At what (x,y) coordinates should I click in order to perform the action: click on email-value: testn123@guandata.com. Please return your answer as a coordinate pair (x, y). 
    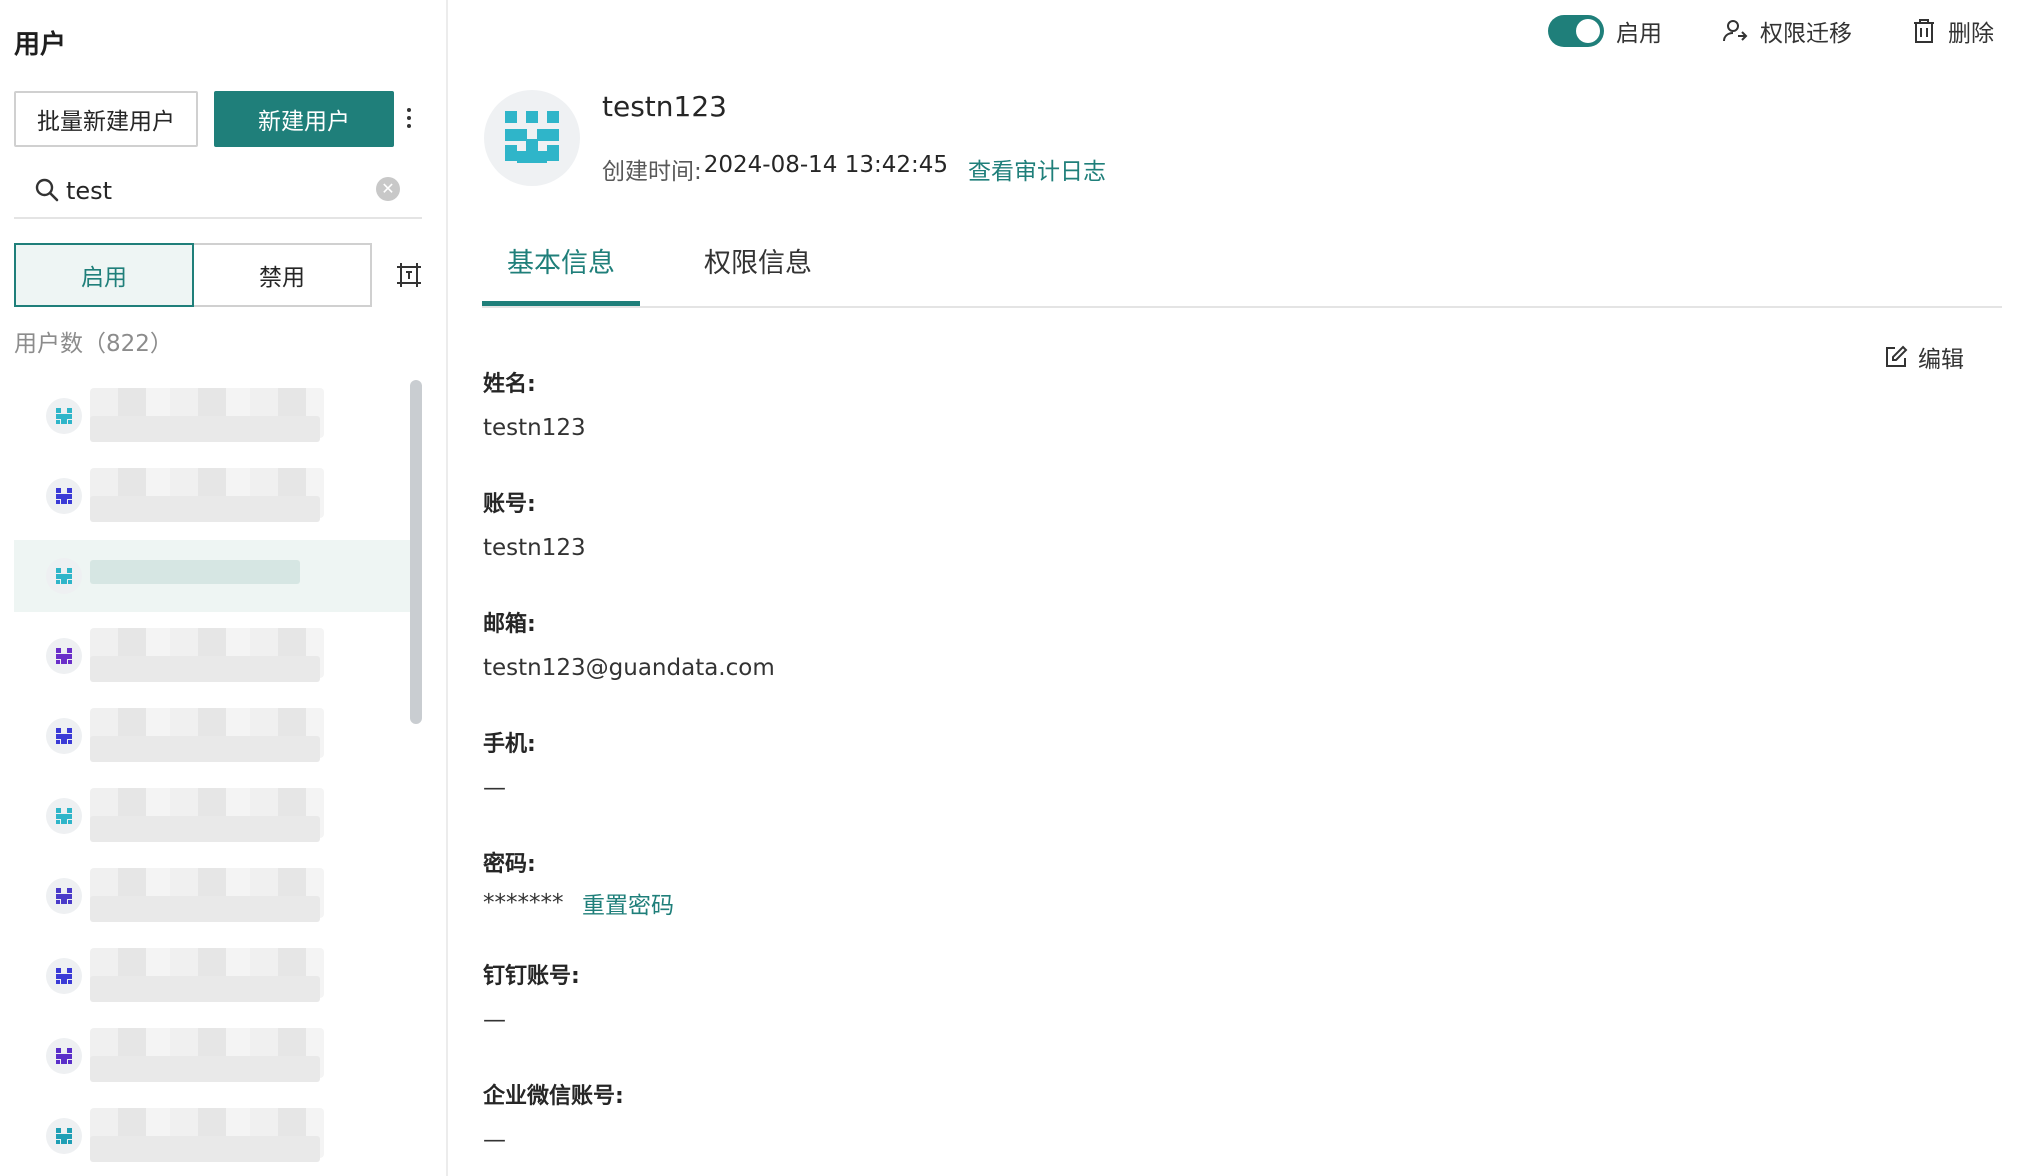
    Looking at the image, I should click on (629, 668).